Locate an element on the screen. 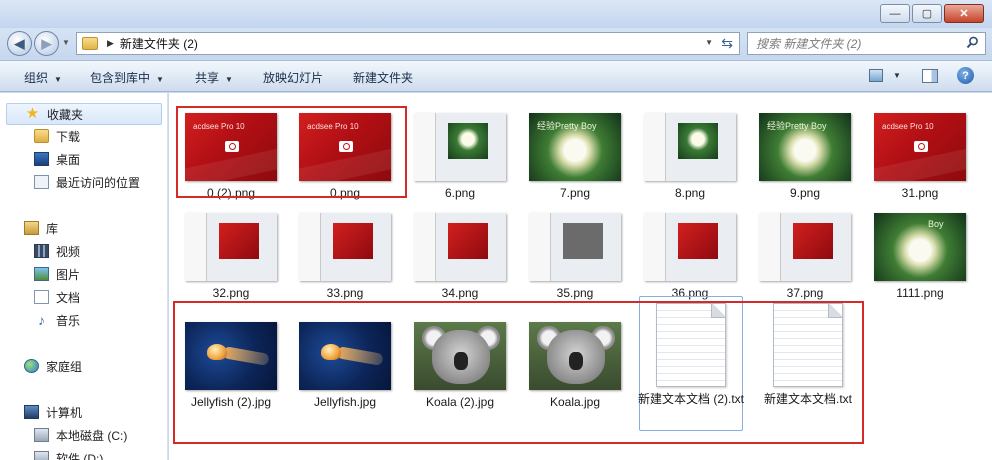 Image resolution: width=992 pixels, height=460 pixels. include-in-library-label: 包含到库中 is located at coordinates (120, 78).